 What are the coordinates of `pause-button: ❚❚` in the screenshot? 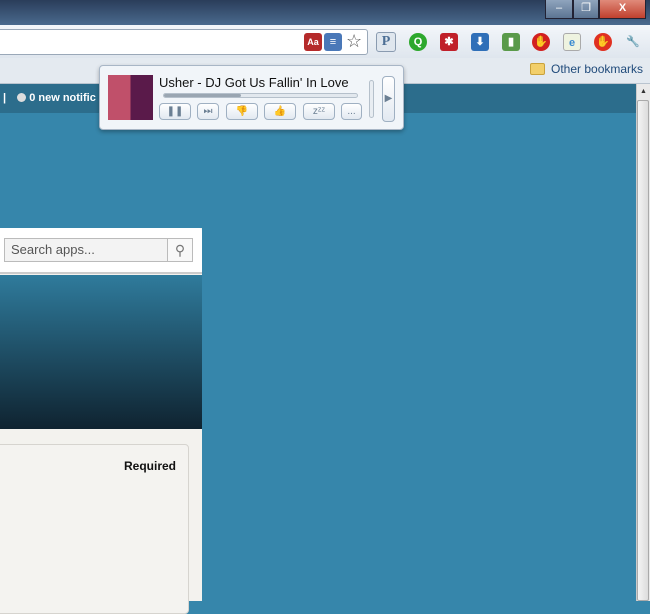 It's located at (175, 111).